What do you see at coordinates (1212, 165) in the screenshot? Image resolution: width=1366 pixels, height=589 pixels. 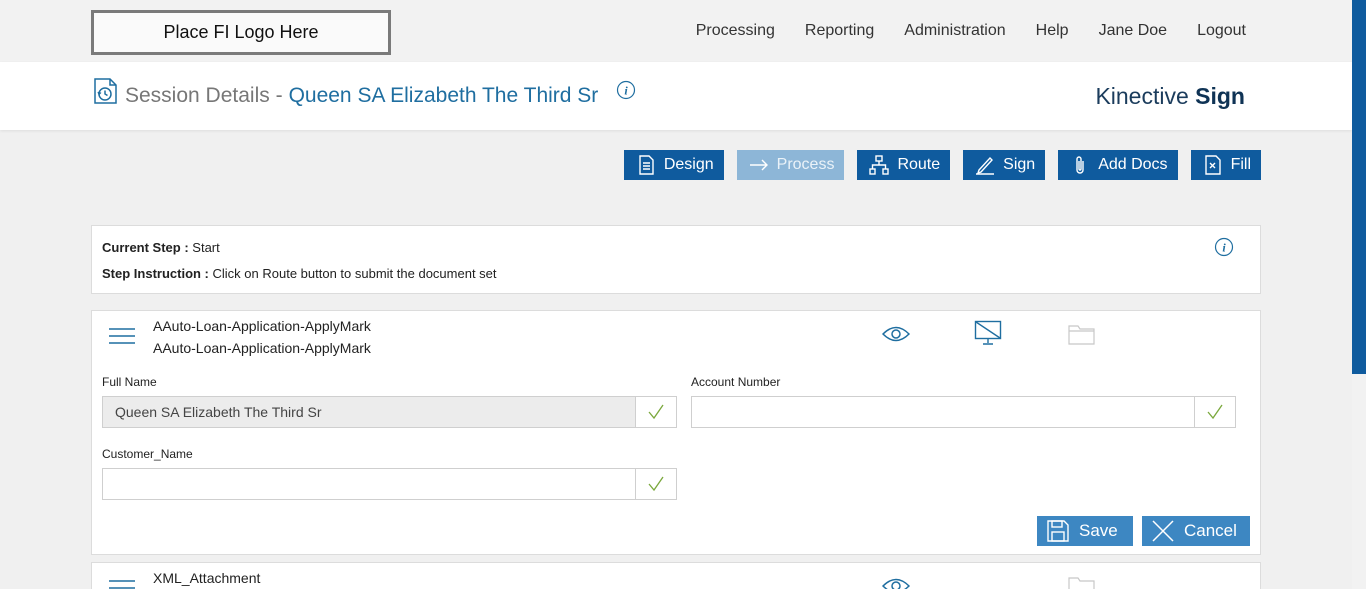 I see `document-edit-icon` at bounding box center [1212, 165].